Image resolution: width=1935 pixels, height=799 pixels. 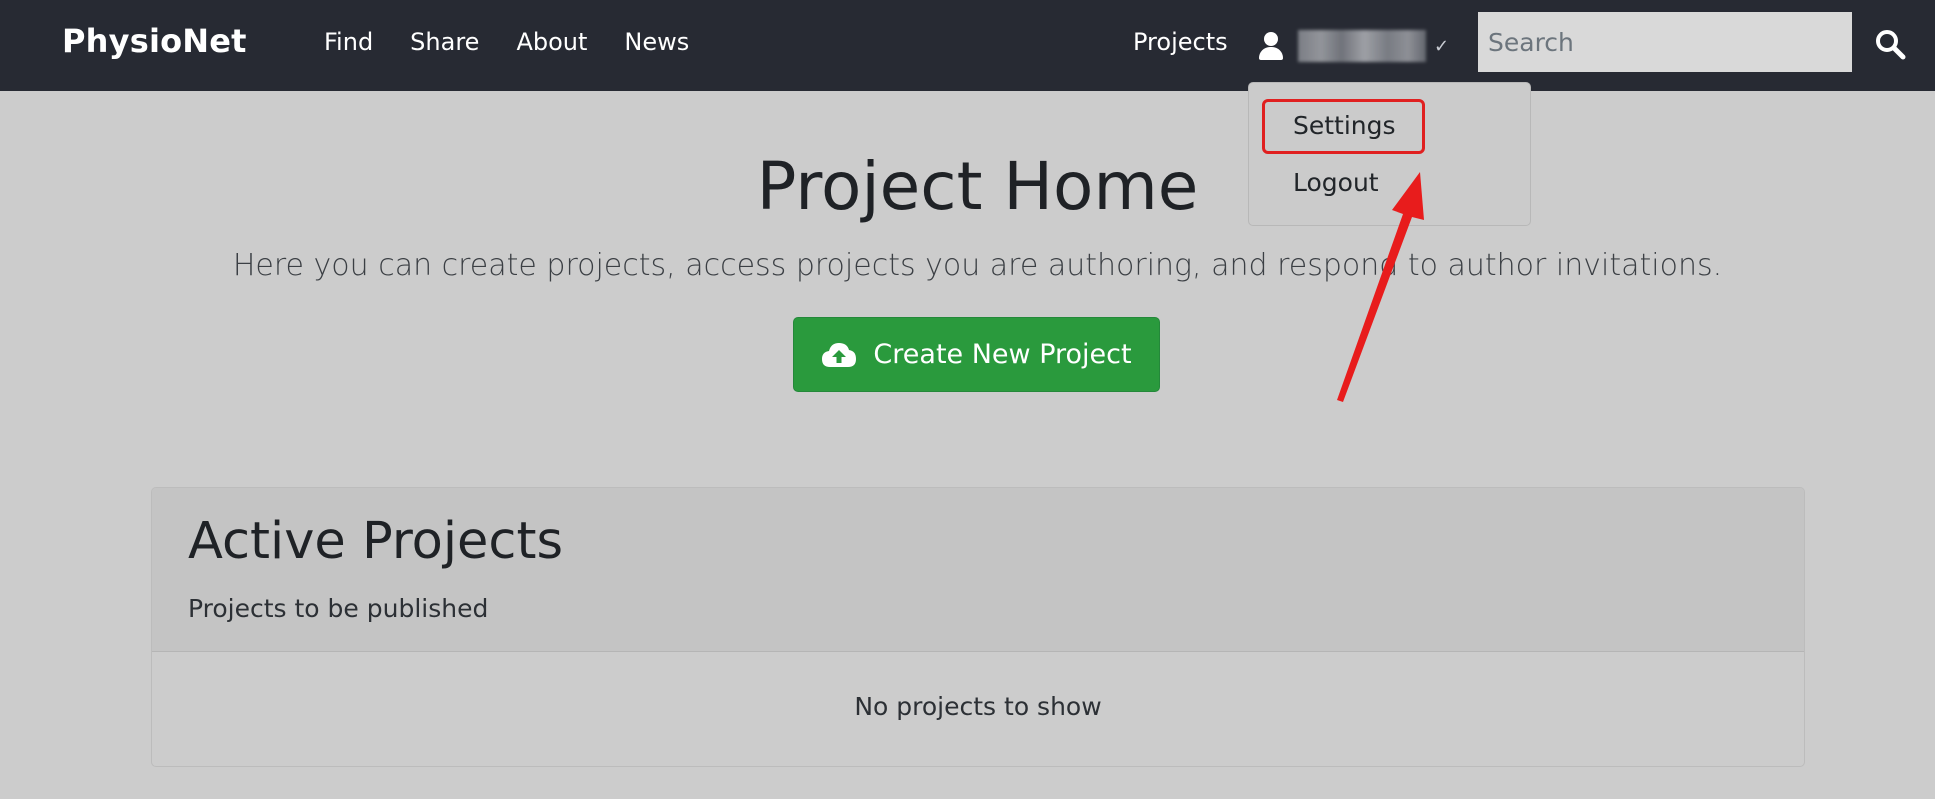 I want to click on chevron-down-icon: ✓, so click(x=1442, y=46).